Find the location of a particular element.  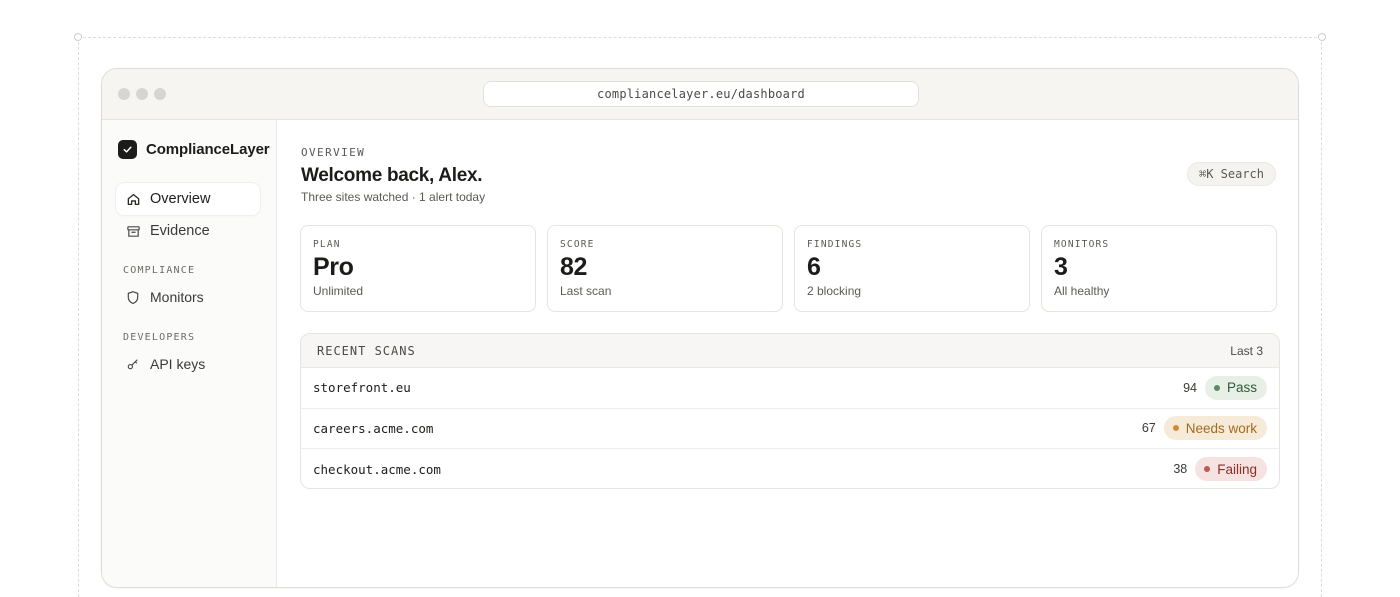

scan-score: 94 is located at coordinates (1190, 387).